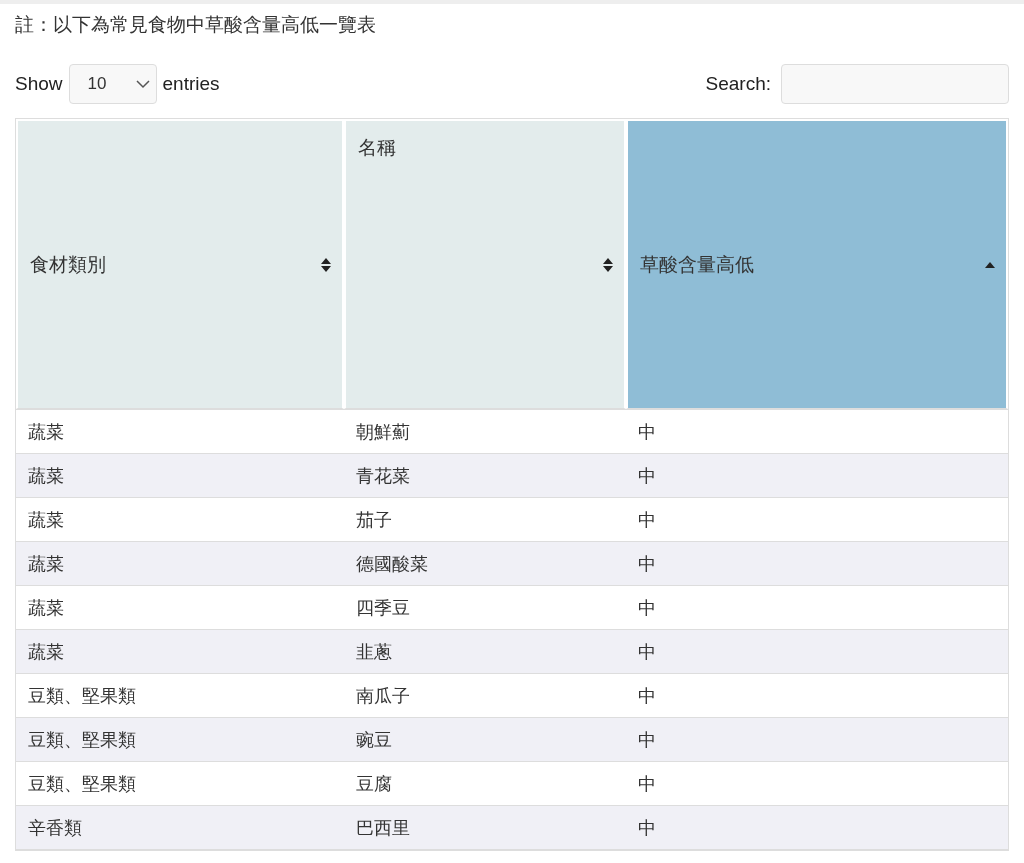 The width and height of the screenshot is (1024, 863). Describe the element at coordinates (895, 84) in the screenshot. I see `search-field` at that location.